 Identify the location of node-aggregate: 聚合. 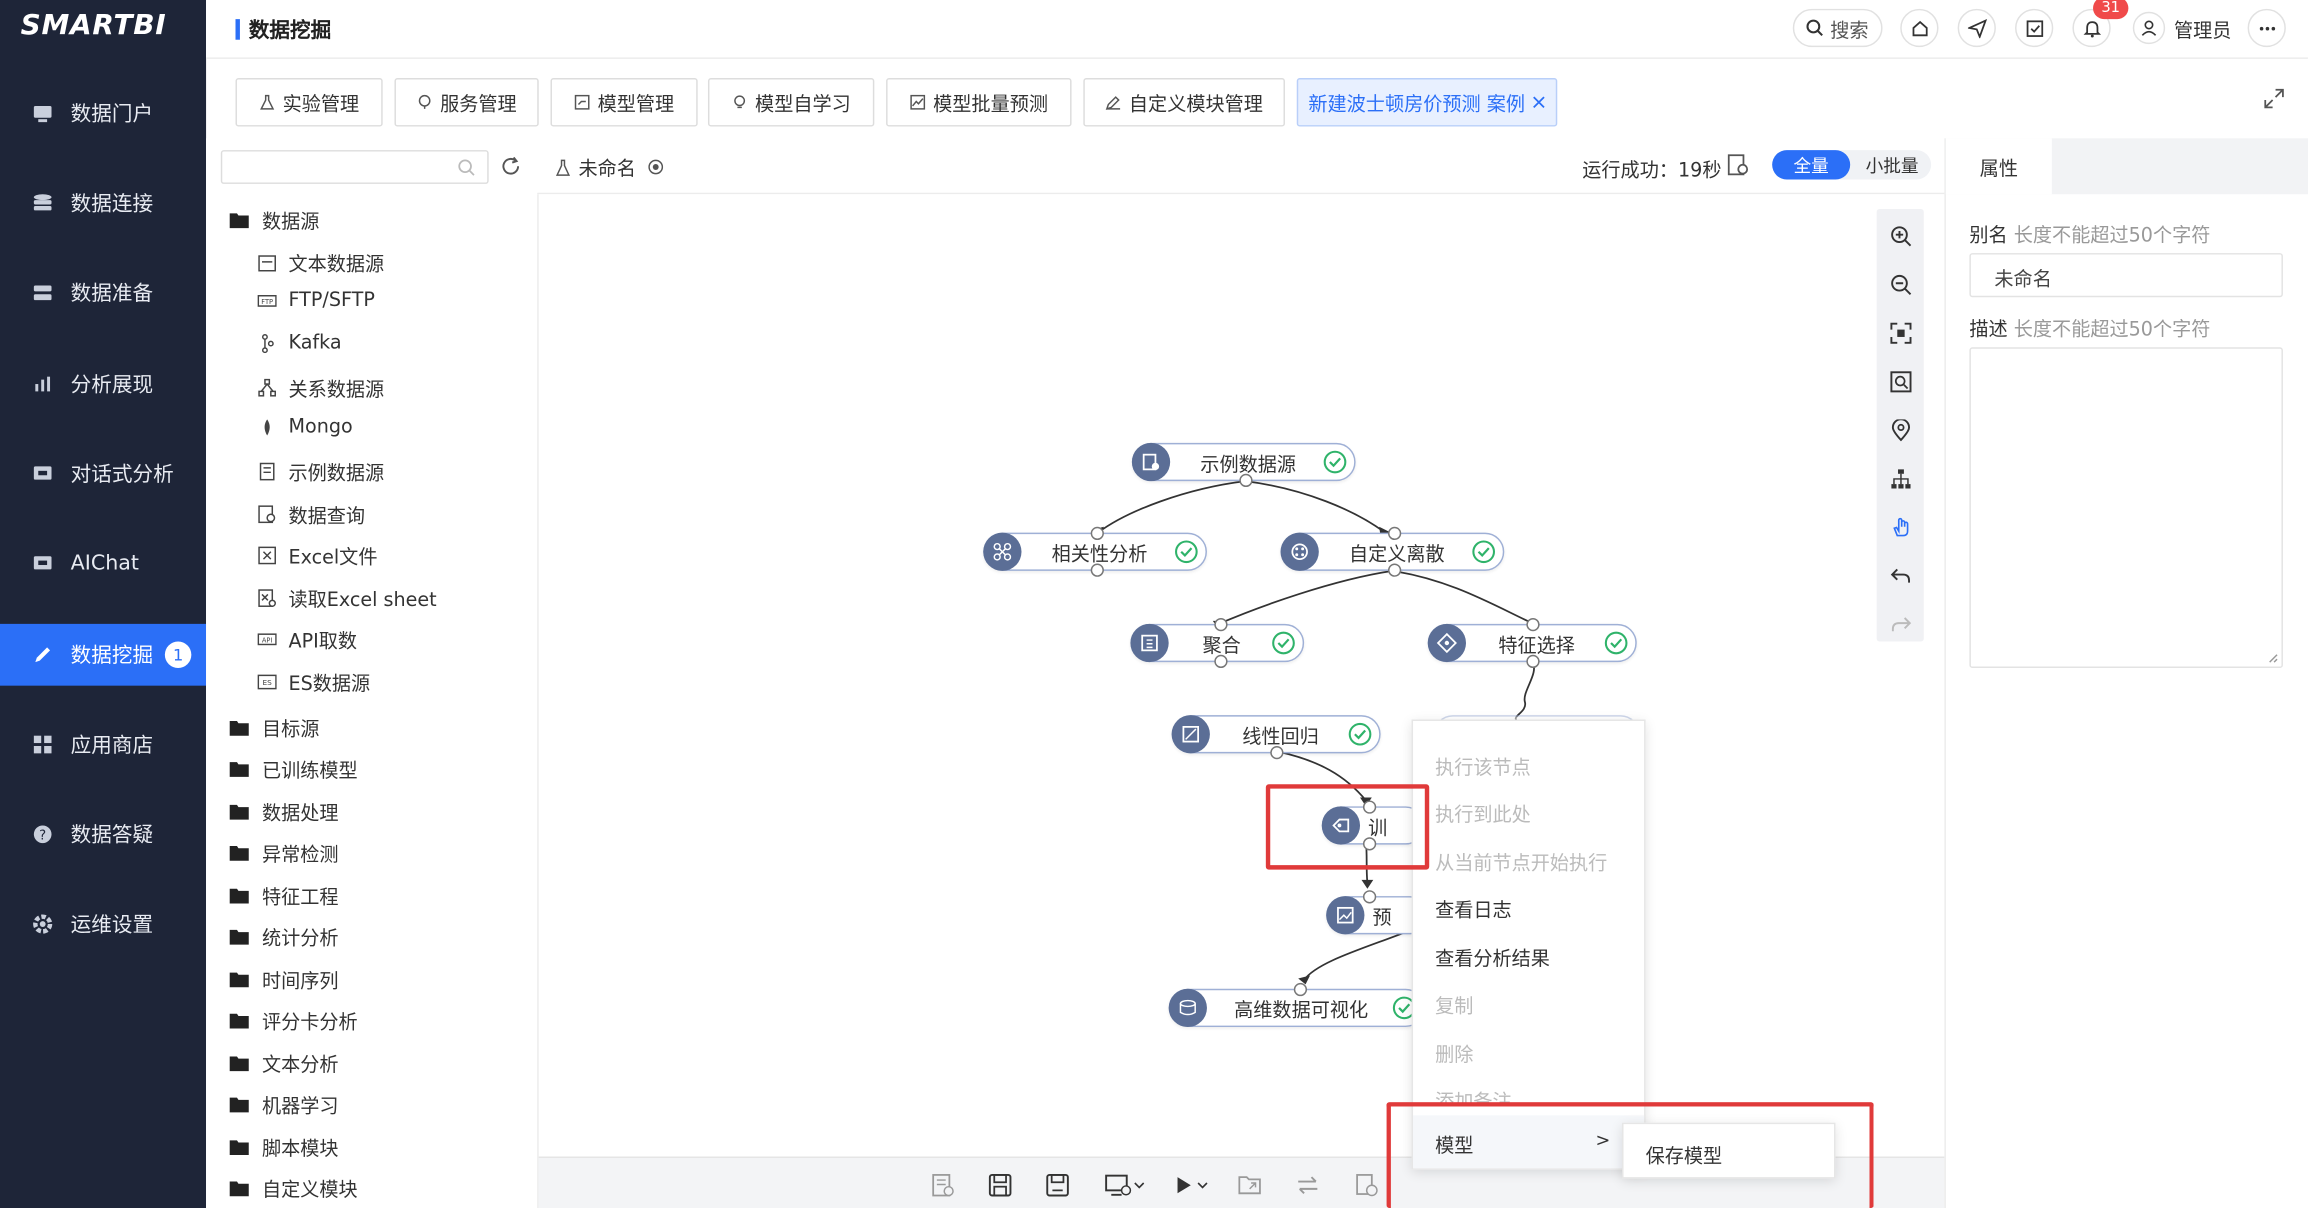
(1217, 643).